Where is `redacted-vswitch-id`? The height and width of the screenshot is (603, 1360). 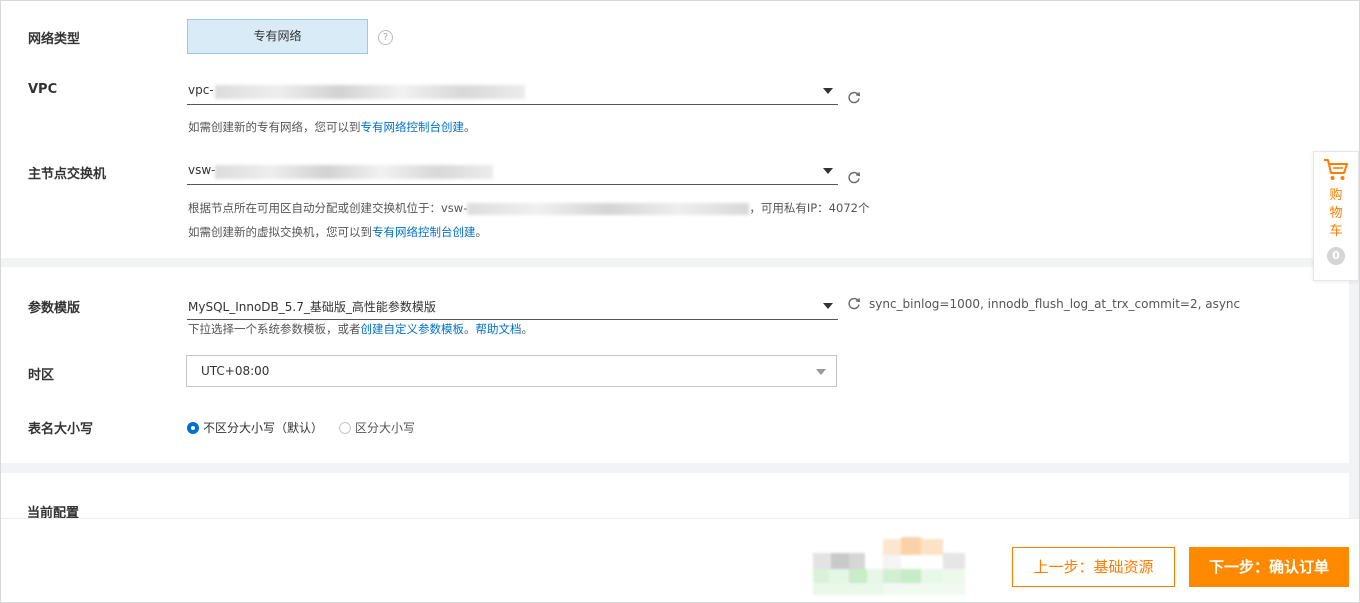 redacted-vswitch-id is located at coordinates (354, 172).